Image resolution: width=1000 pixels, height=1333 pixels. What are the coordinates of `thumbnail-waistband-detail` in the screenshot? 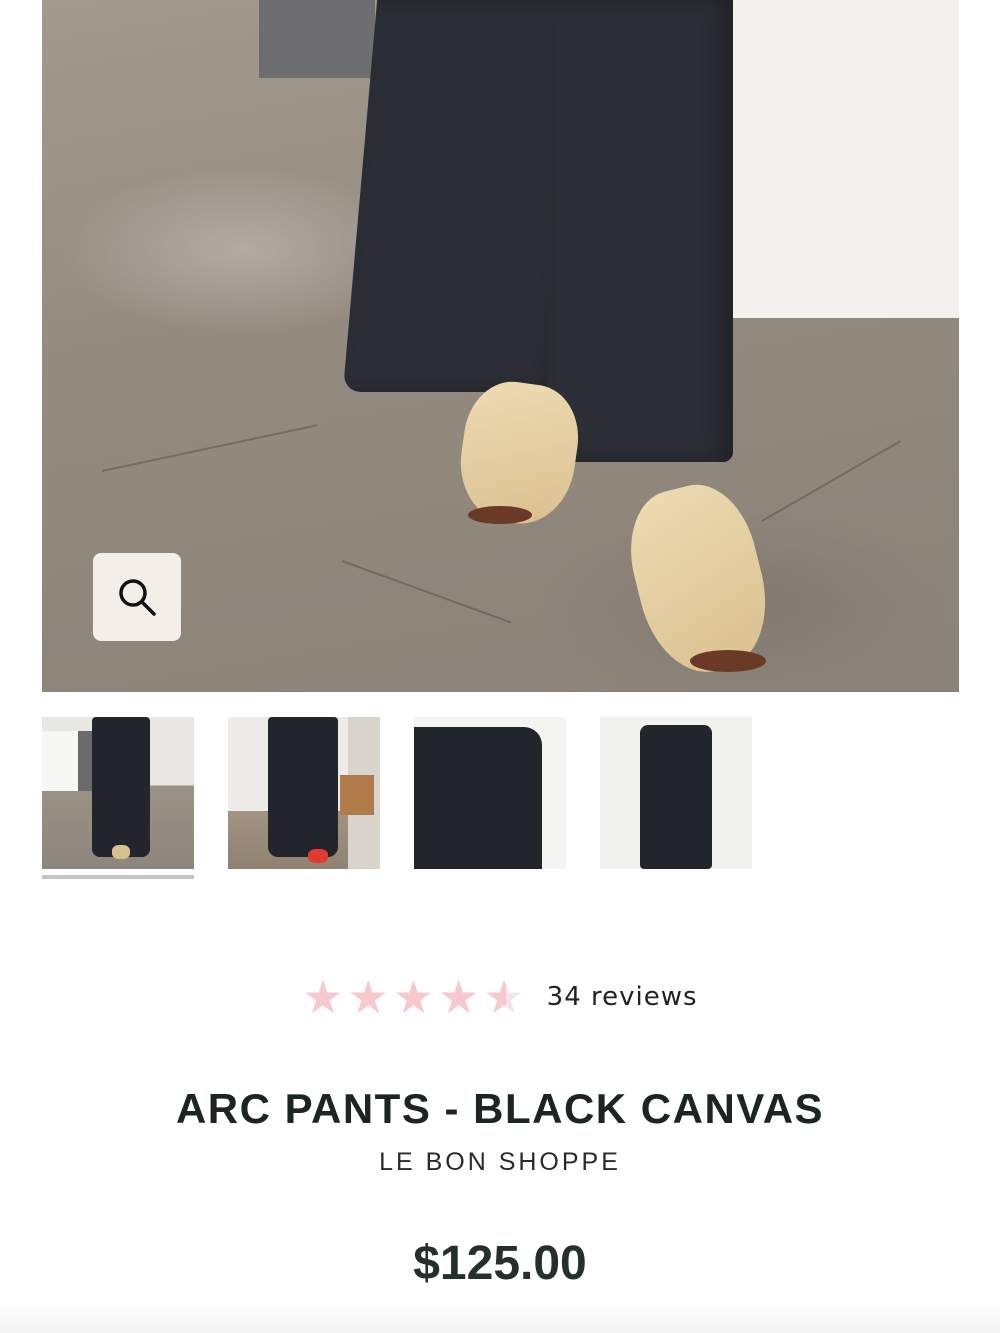 It's located at (490, 793).